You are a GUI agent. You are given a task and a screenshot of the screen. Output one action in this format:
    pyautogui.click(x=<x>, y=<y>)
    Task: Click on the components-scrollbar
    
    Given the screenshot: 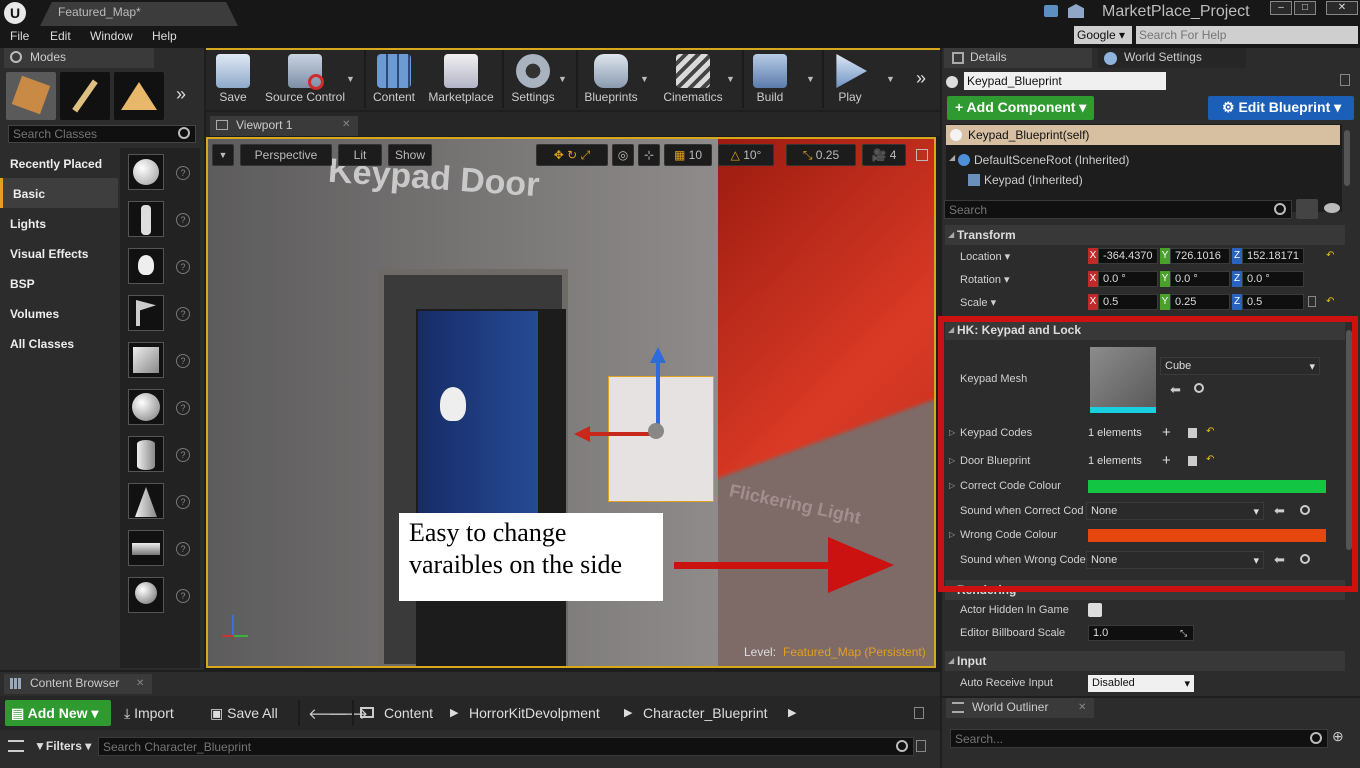 What is the action you would take?
    pyautogui.click(x=1347, y=158)
    